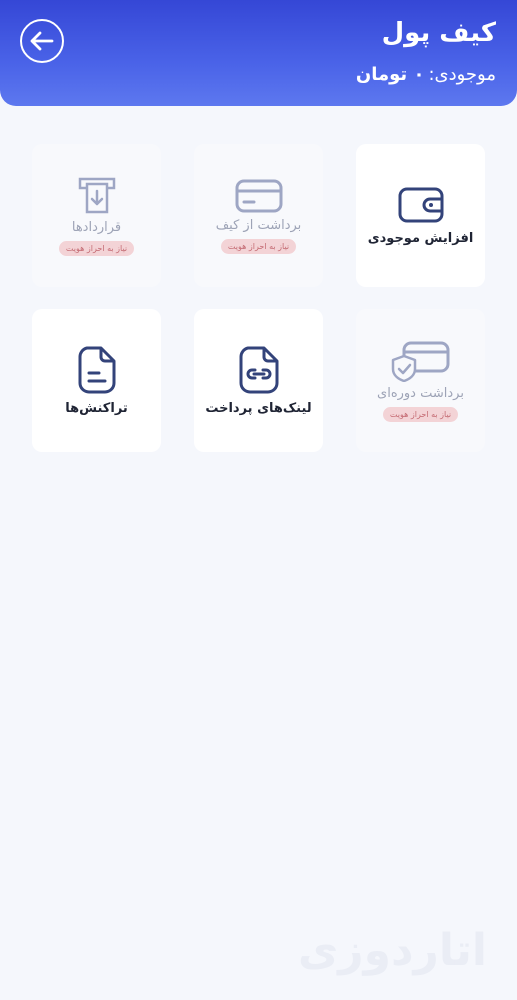  I want to click on balance-label: موجودی:, so click(462, 74).